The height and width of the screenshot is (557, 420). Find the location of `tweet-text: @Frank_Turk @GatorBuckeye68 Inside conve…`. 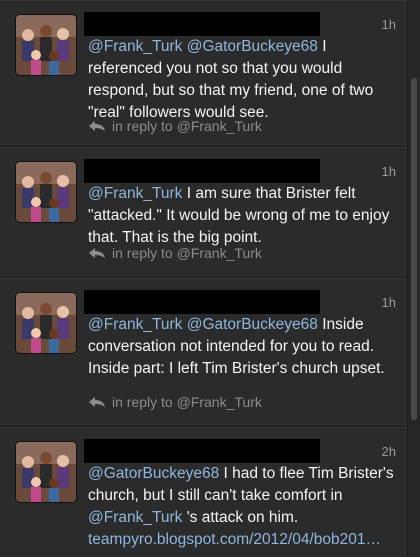

tweet-text: @Frank_Turk @GatorBuckeye68 Inside conve… is located at coordinates (246, 347).